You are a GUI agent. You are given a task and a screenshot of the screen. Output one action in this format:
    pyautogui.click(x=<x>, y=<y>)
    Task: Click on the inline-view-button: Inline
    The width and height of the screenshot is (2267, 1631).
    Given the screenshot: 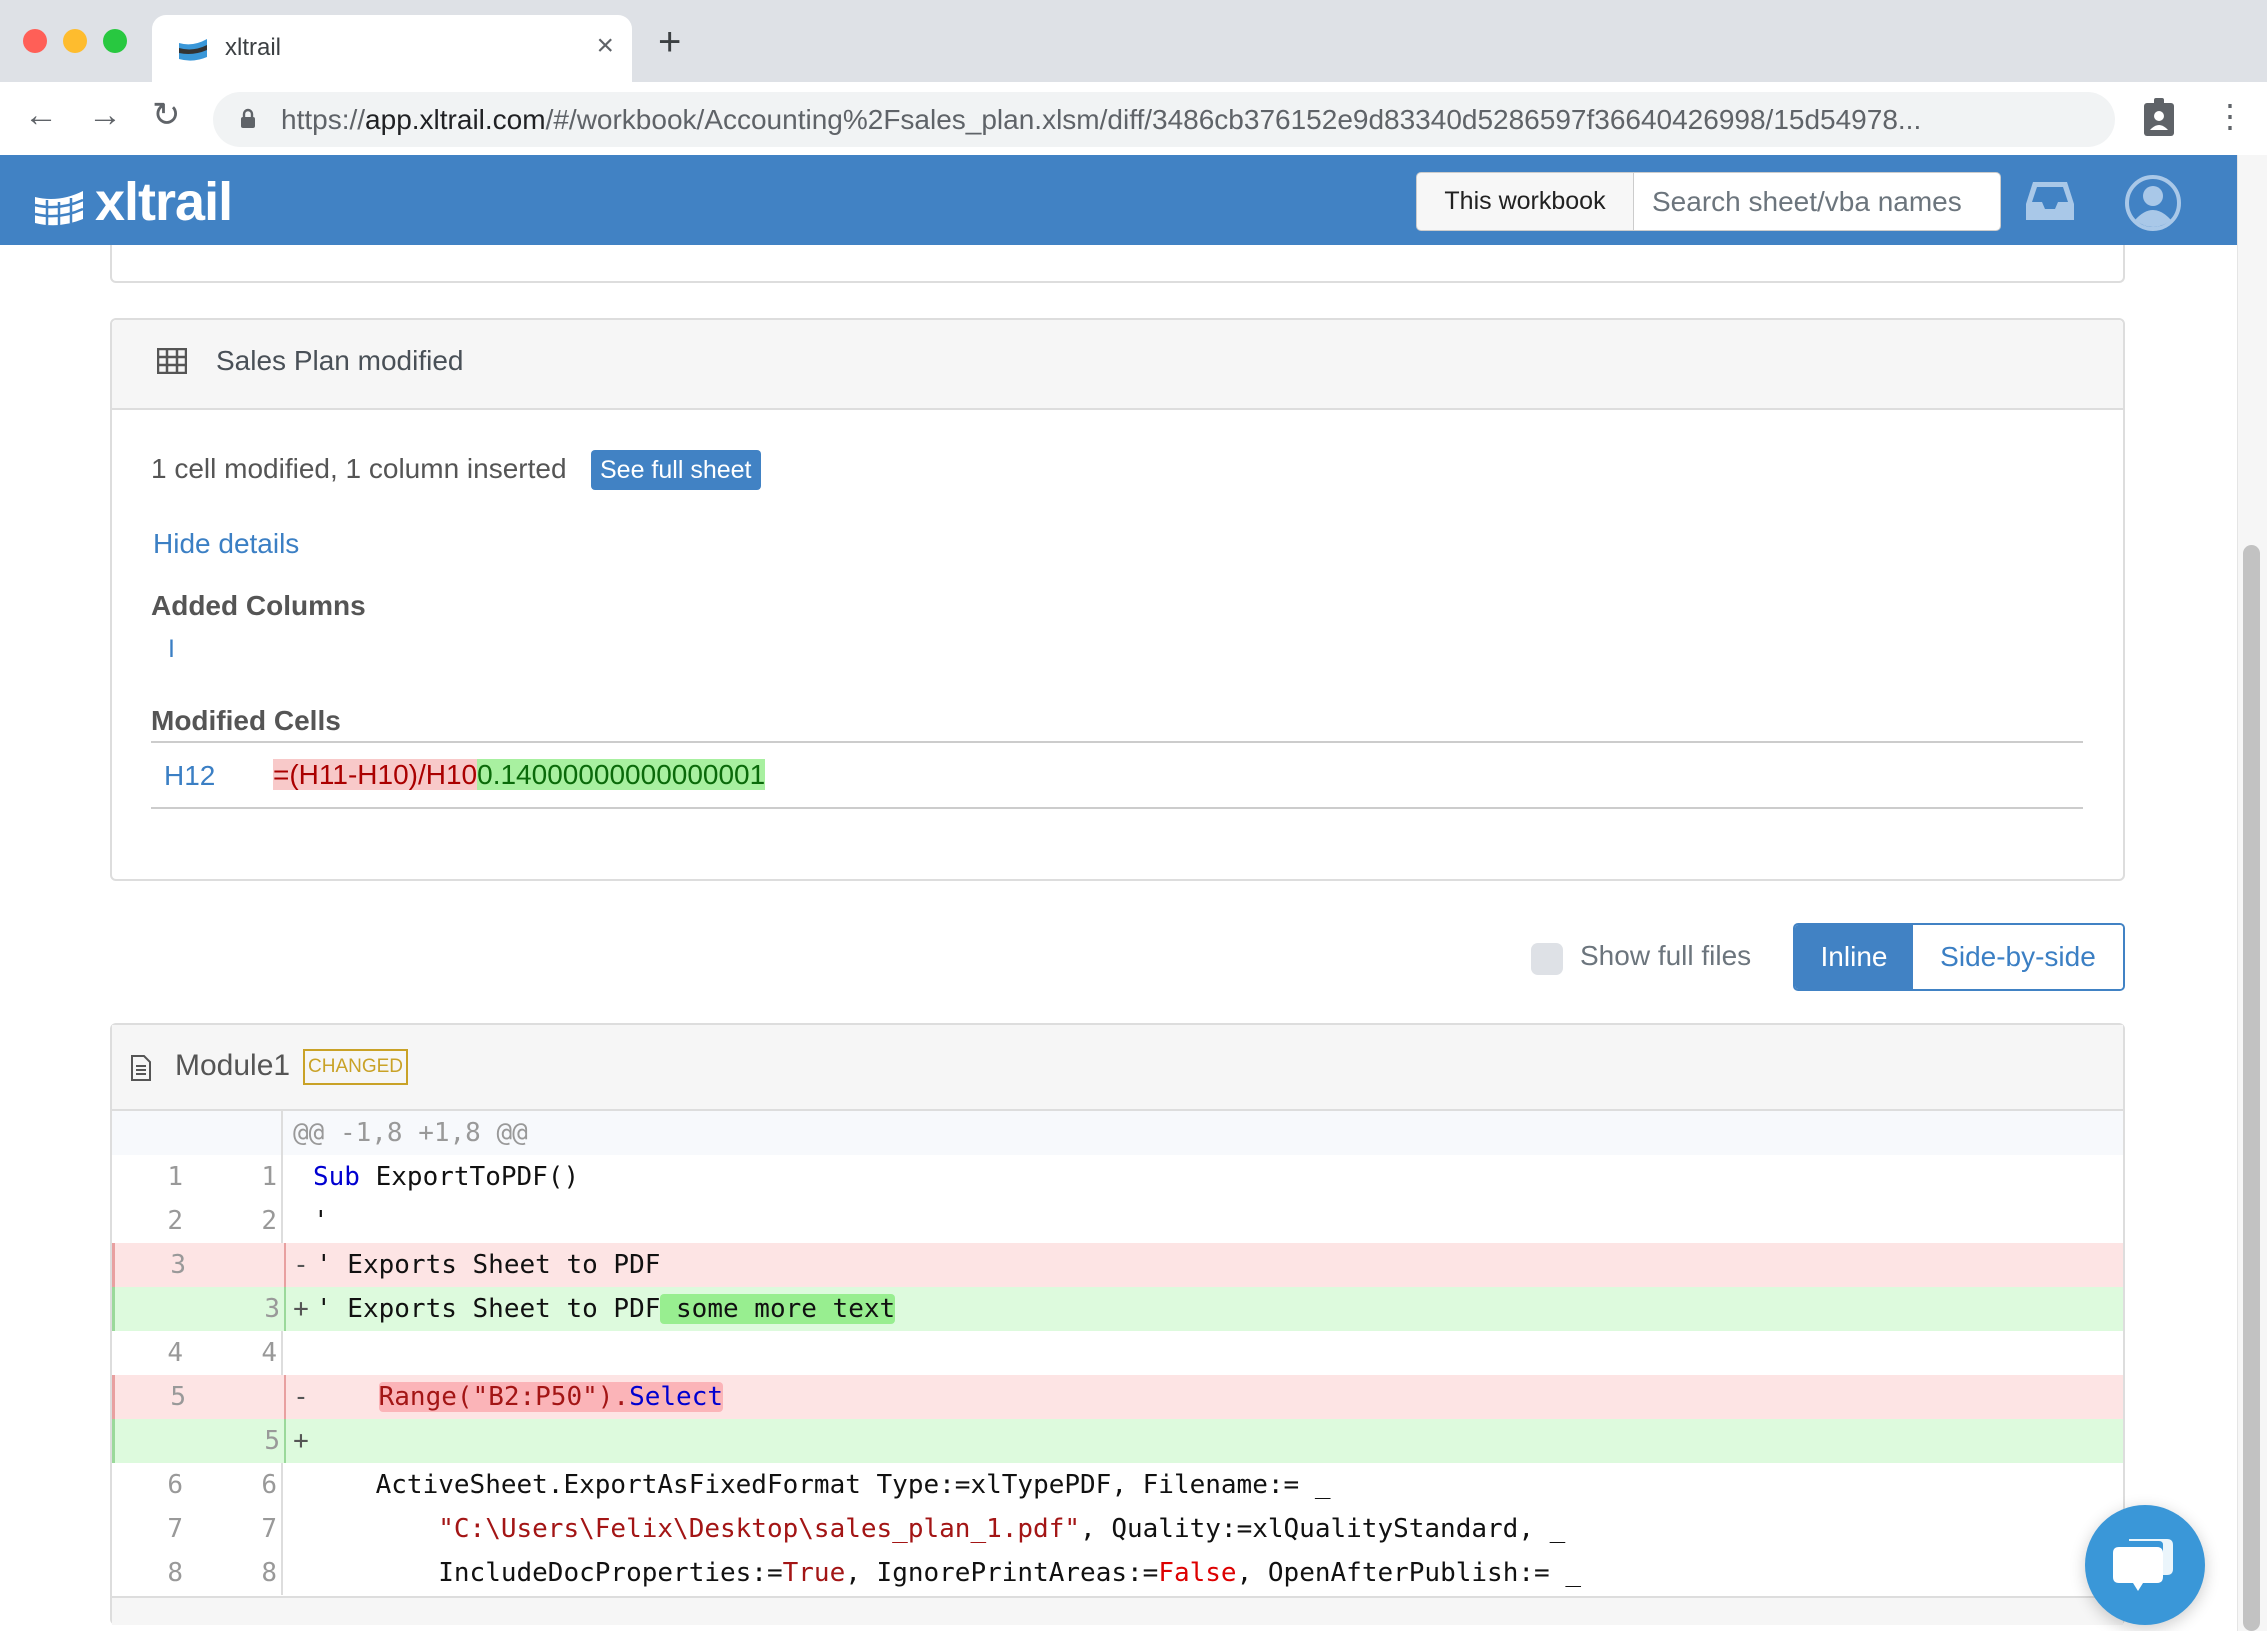 What is the action you would take?
    pyautogui.click(x=1854, y=957)
    